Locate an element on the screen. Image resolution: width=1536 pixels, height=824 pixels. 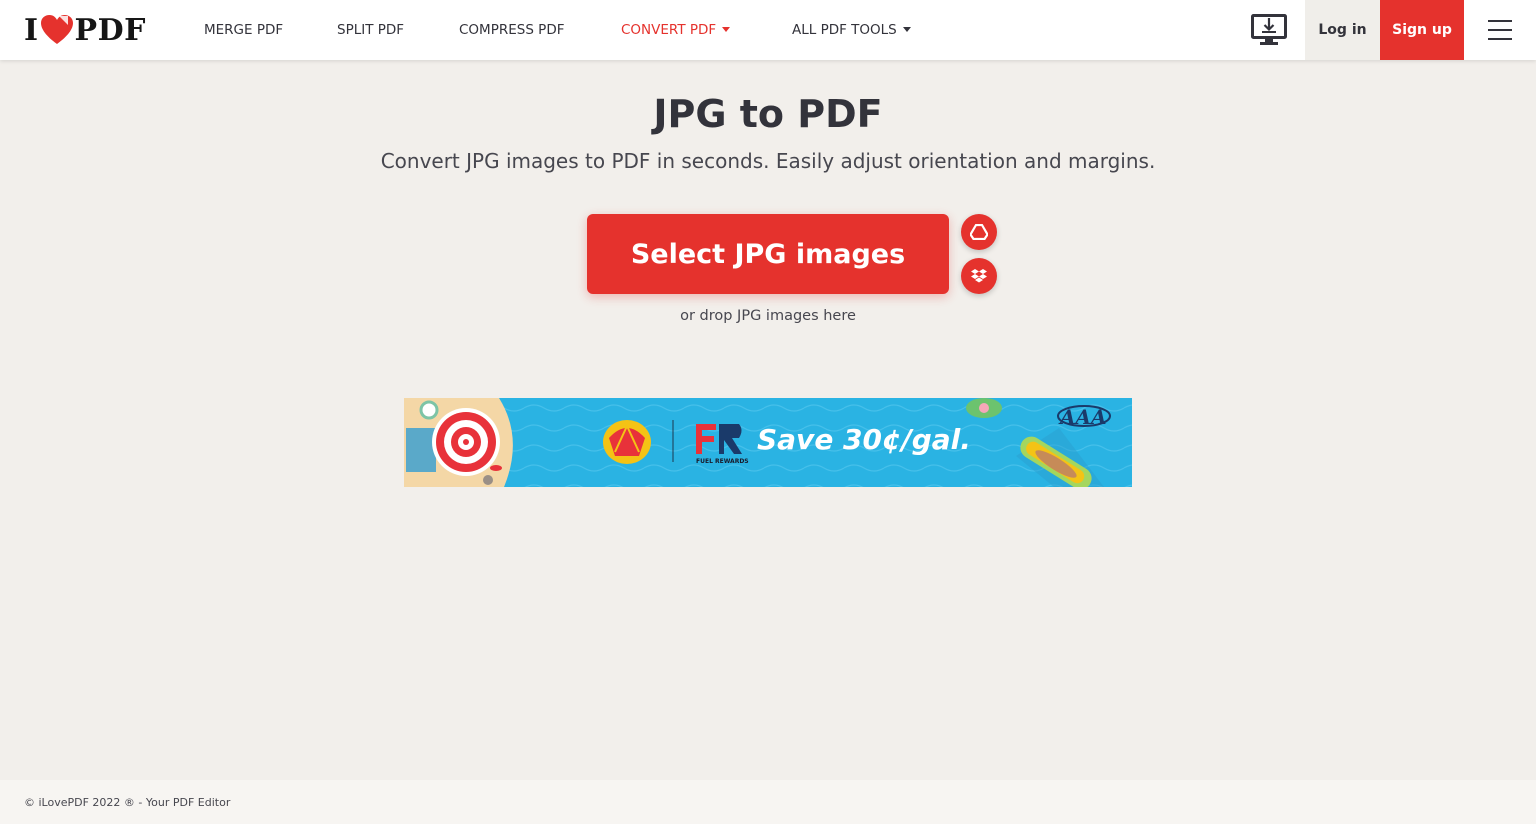
nav-all-pdf-tools: ALL PDF TOOLS is located at coordinates (851, 30).